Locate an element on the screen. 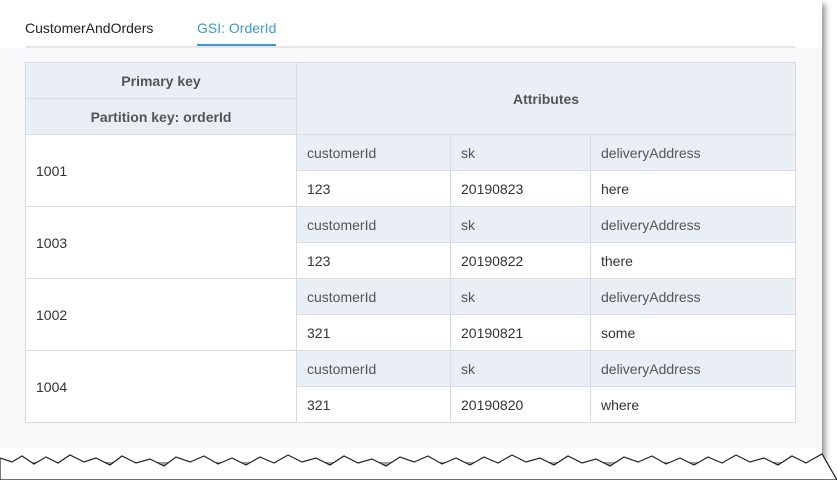 This screenshot has width=837, height=480. table-row: 1002 customerId sk deliveryAddress is located at coordinates (411, 314).